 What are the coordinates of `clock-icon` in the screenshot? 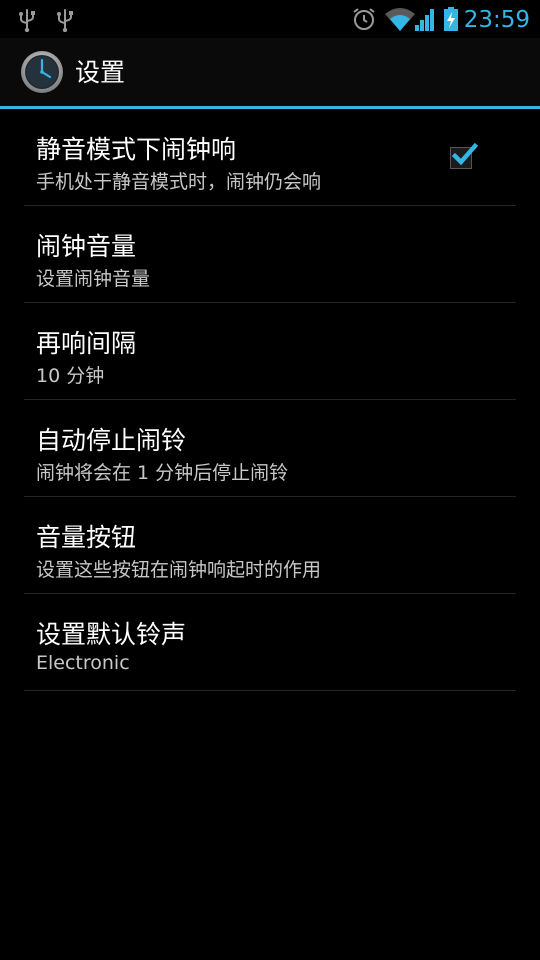 It's located at (42, 72).